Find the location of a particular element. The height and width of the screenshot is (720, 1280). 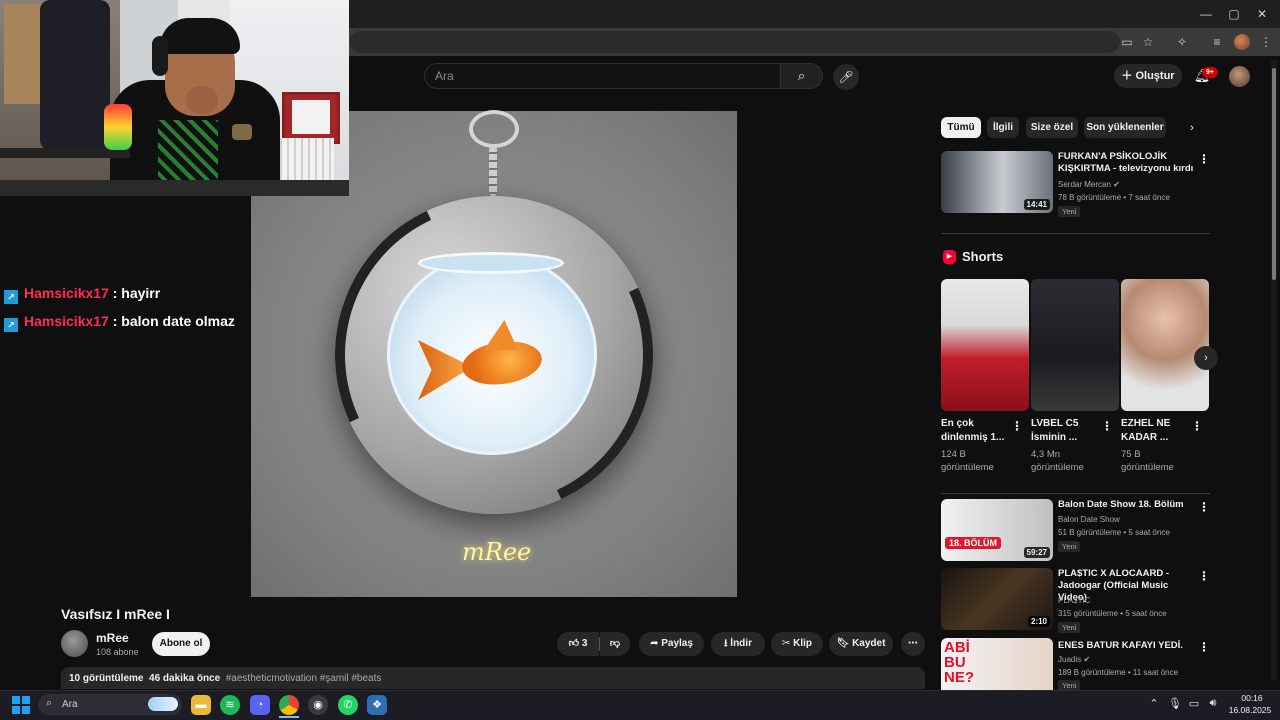

recommendation-channel: Serdar Mercan ✔ is located at coordinates (1089, 184).